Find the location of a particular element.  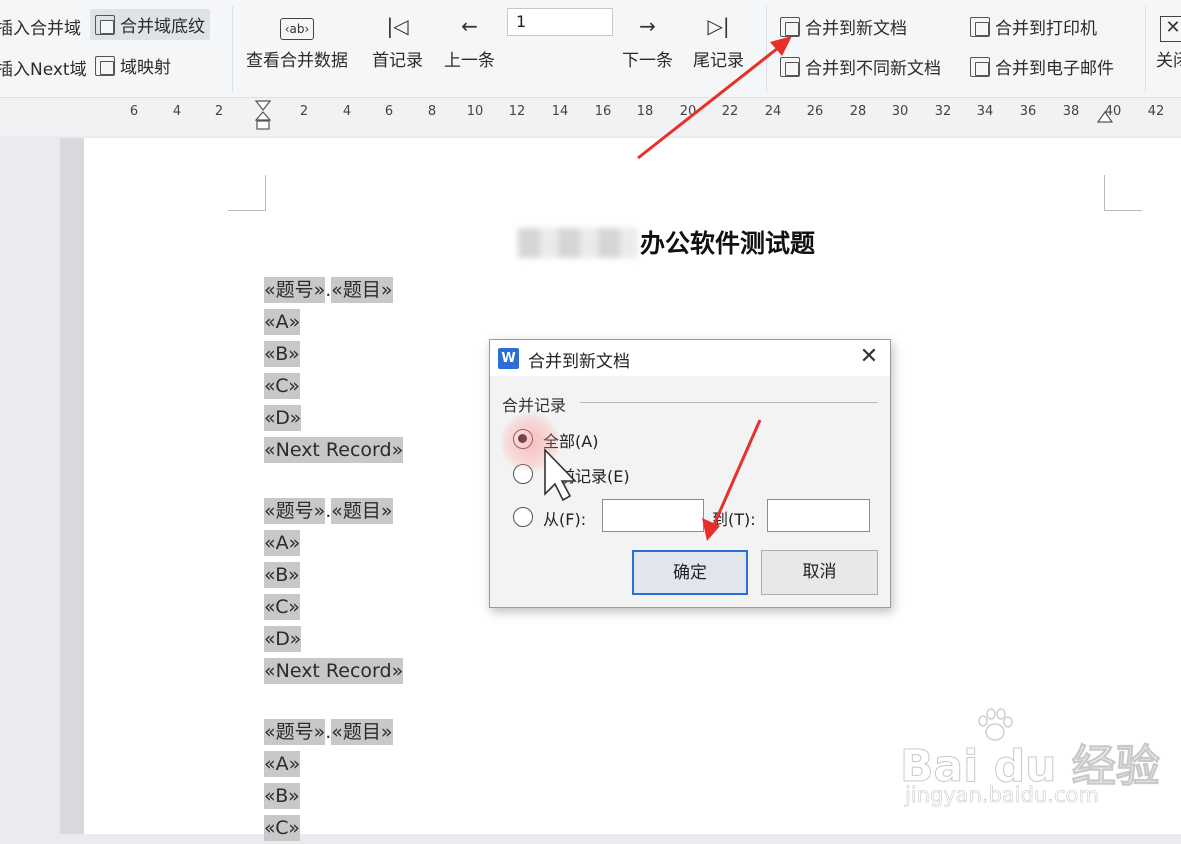

merge-to-different-new-docs-button: 合并到不同新文档 is located at coordinates (860, 66).